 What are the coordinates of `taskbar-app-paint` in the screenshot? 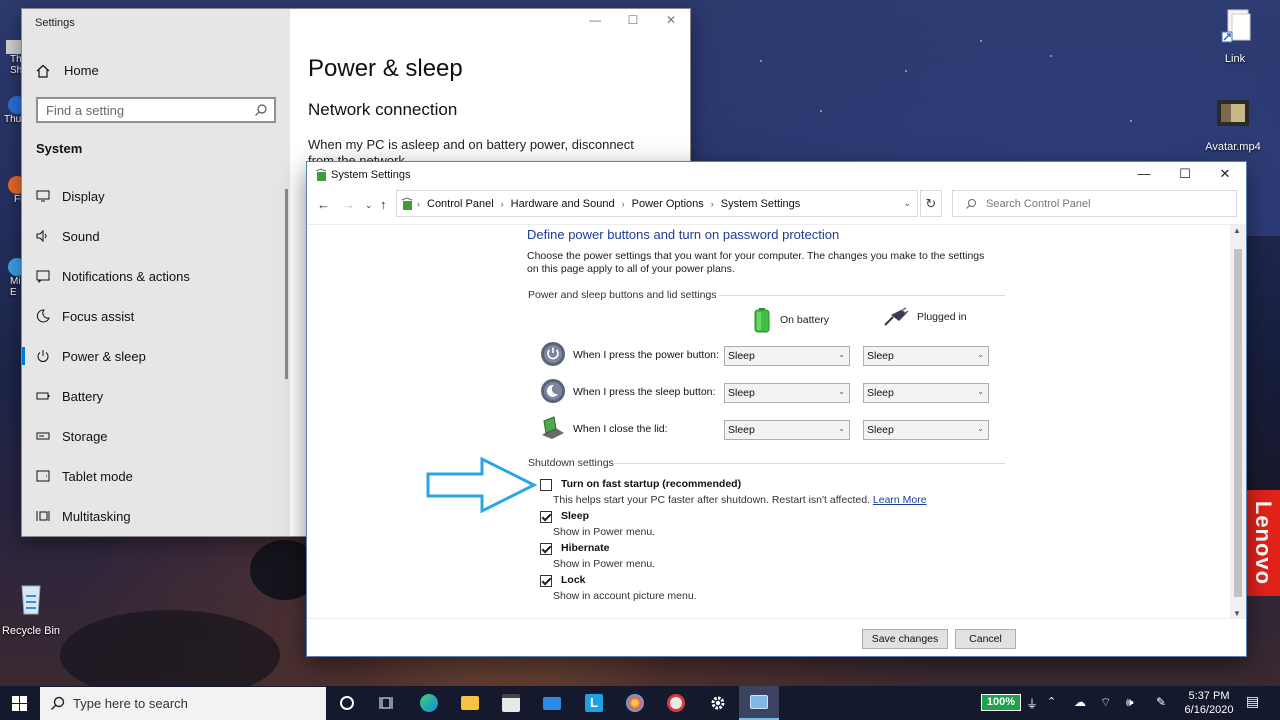 It's located at (635, 703).